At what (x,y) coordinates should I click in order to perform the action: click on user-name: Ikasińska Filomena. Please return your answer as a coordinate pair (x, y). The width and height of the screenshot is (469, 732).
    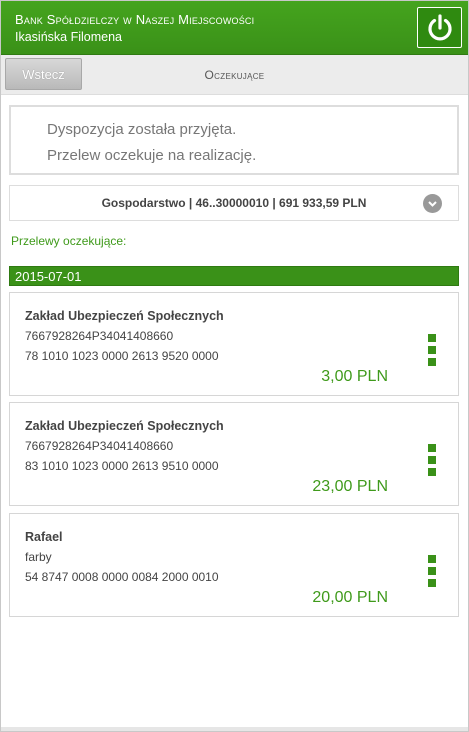
    Looking at the image, I should click on (68, 37).